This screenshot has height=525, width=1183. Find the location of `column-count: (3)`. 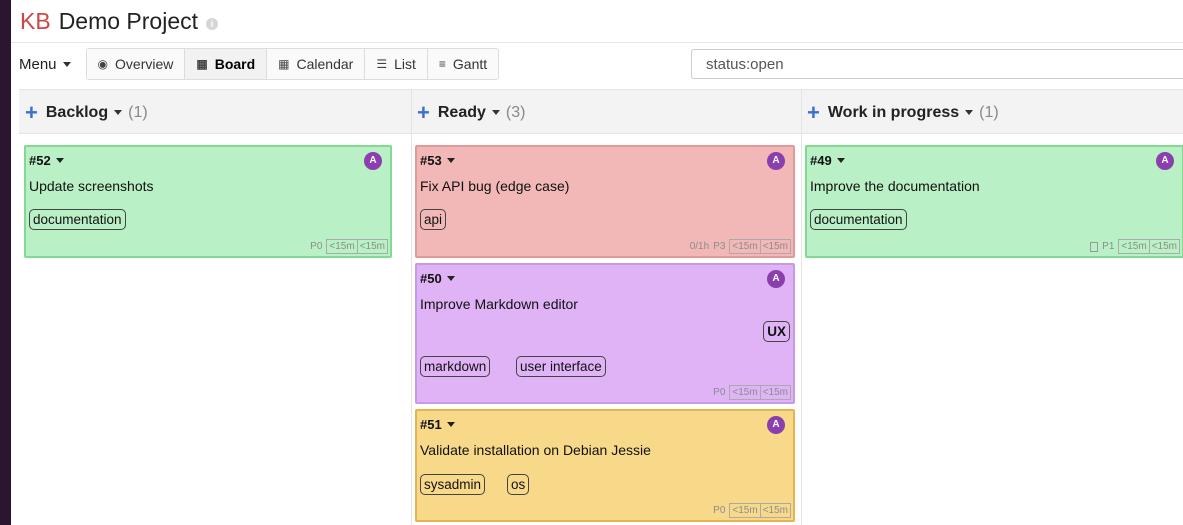

column-count: (3) is located at coordinates (515, 112).